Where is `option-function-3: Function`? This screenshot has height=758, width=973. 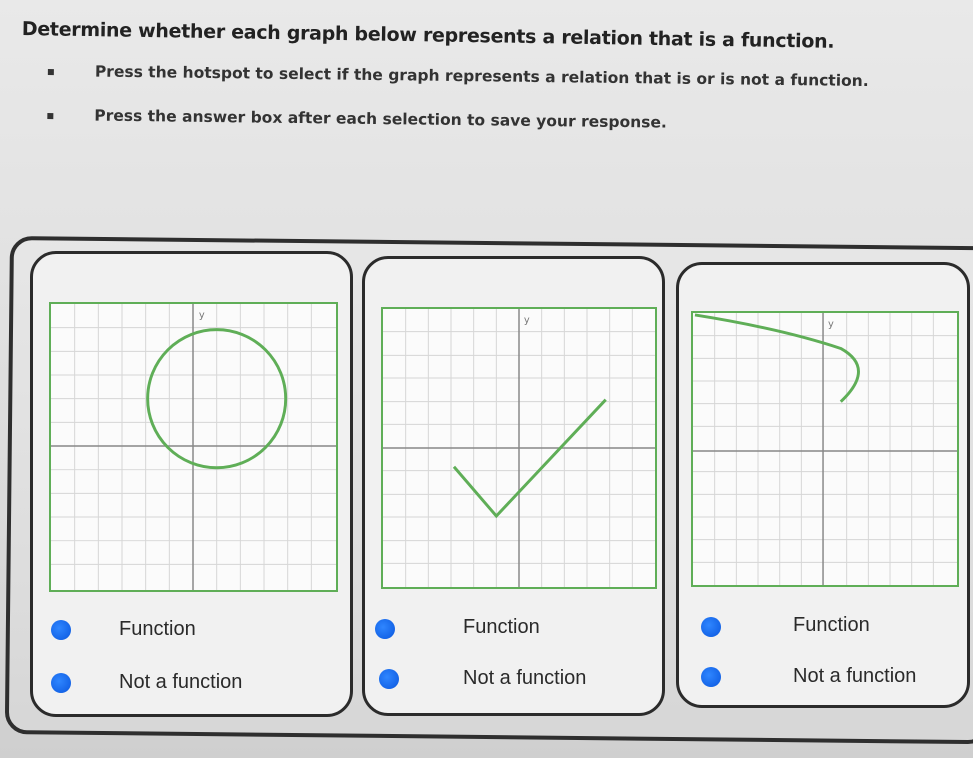 option-function-3: Function is located at coordinates (824, 629).